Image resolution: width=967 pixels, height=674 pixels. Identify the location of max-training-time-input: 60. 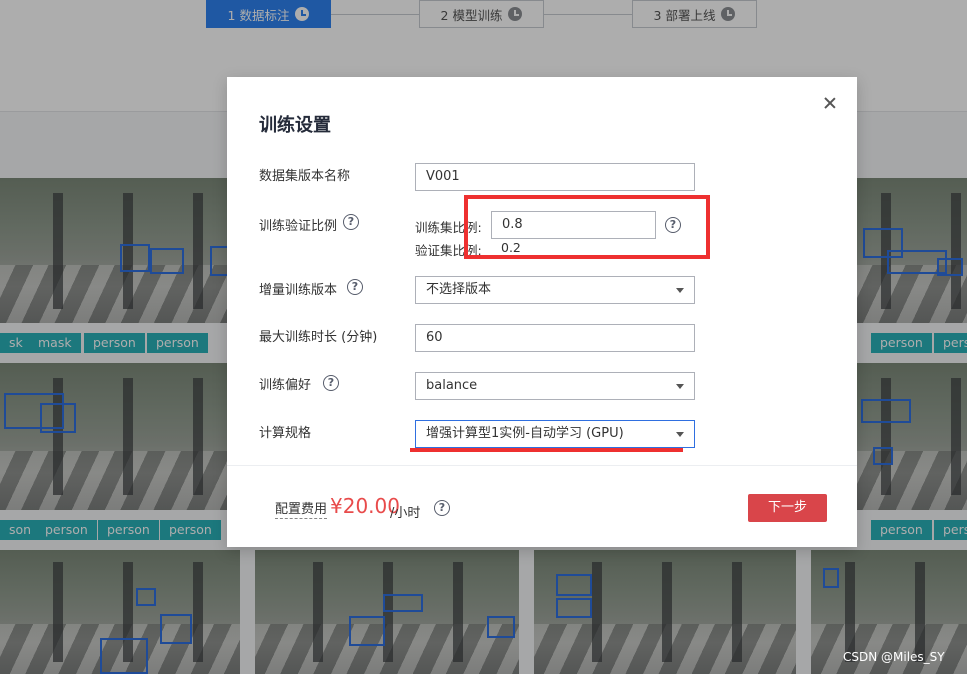
(555, 338).